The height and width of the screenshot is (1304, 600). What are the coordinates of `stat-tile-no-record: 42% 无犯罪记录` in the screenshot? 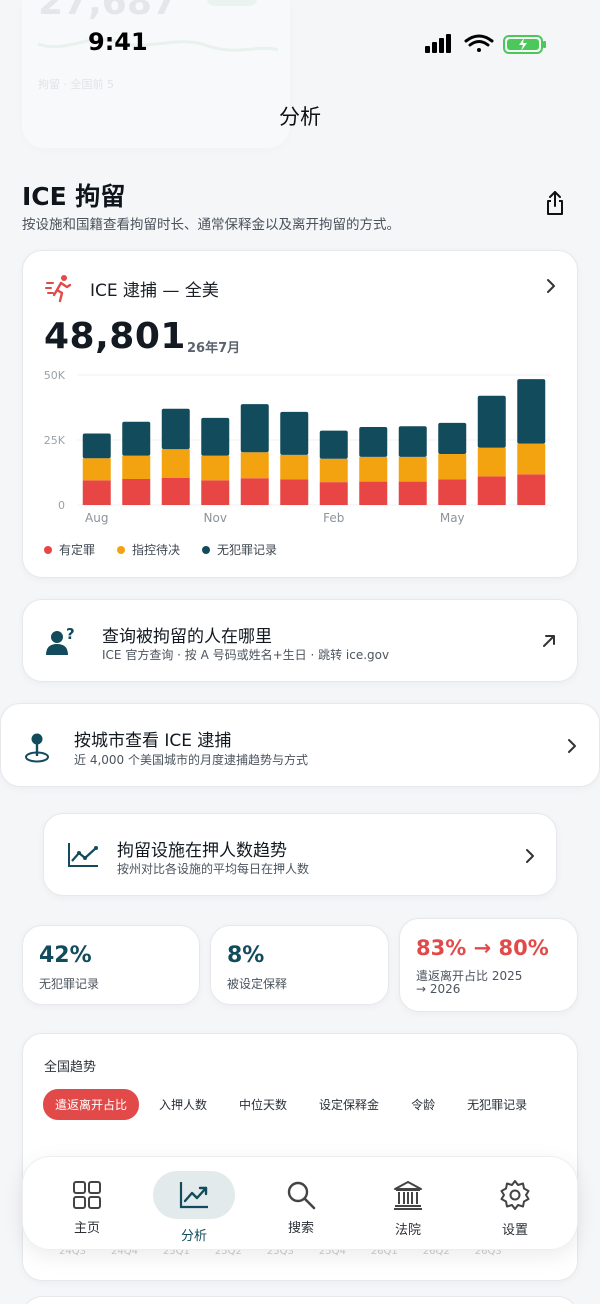 It's located at (111, 965).